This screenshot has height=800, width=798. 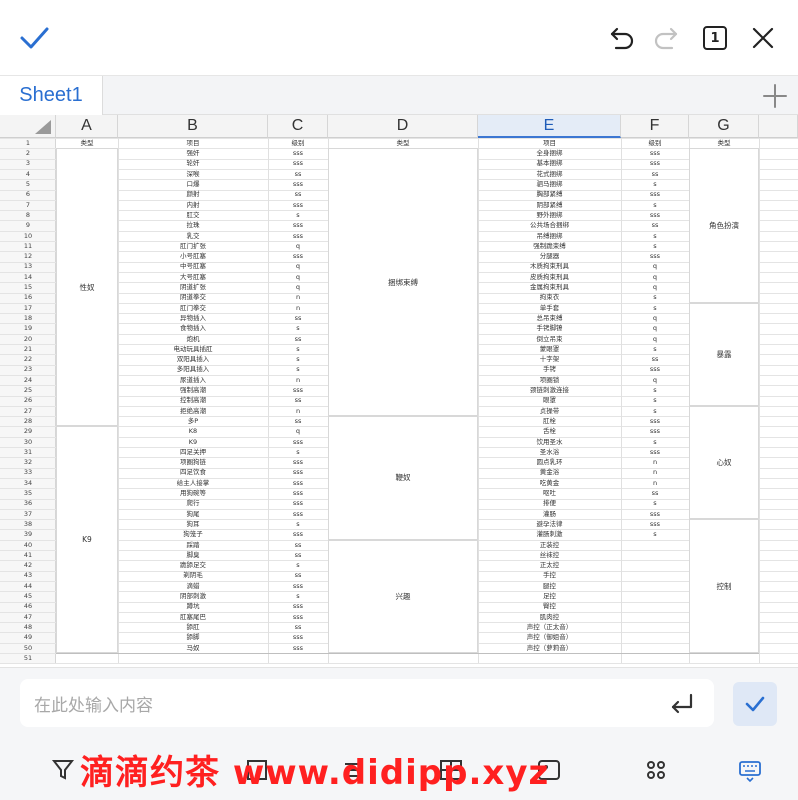 What do you see at coordinates (549, 576) in the screenshot?
I see `cell-e43: 手控` at bounding box center [549, 576].